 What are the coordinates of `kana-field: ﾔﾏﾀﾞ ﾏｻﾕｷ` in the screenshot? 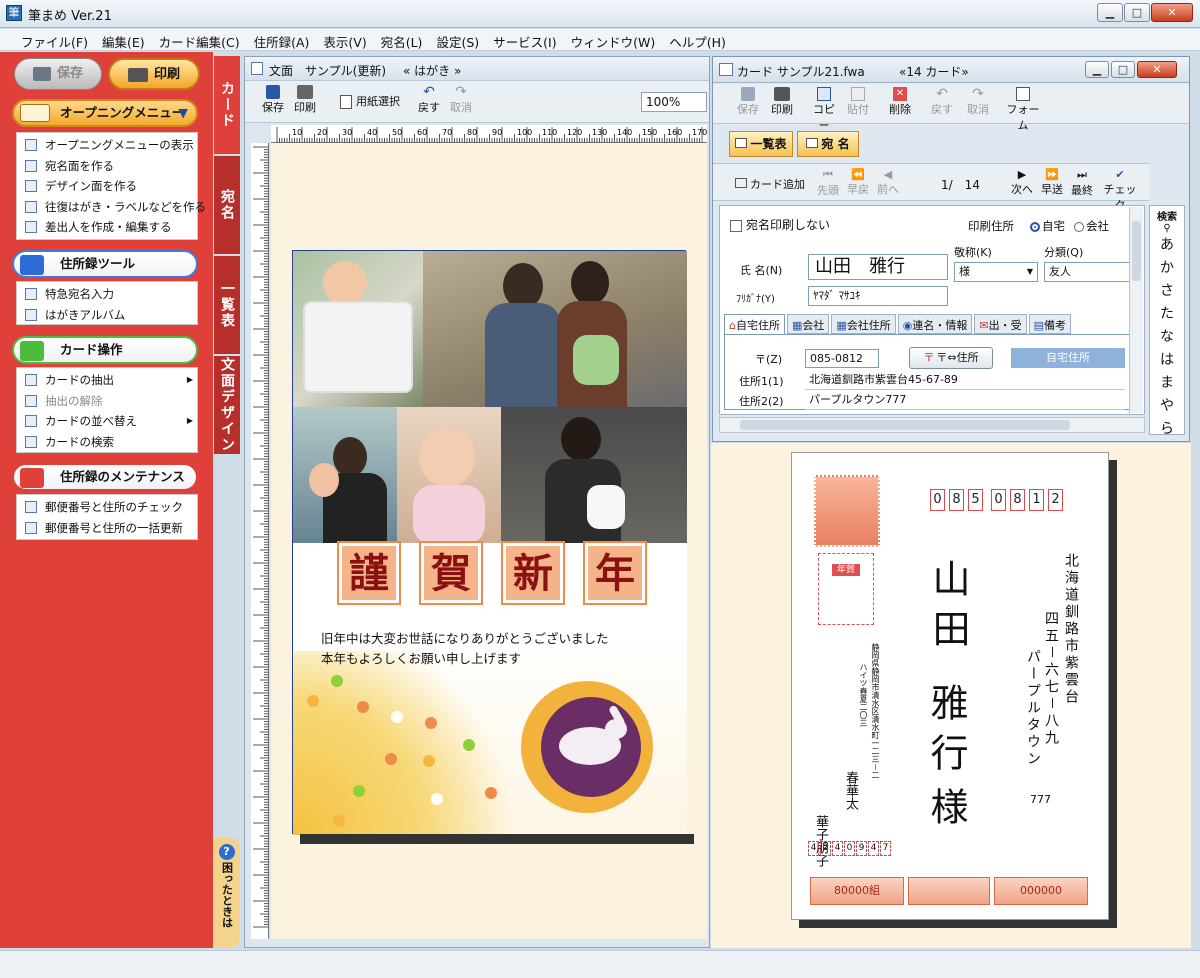 It's located at (878, 296).